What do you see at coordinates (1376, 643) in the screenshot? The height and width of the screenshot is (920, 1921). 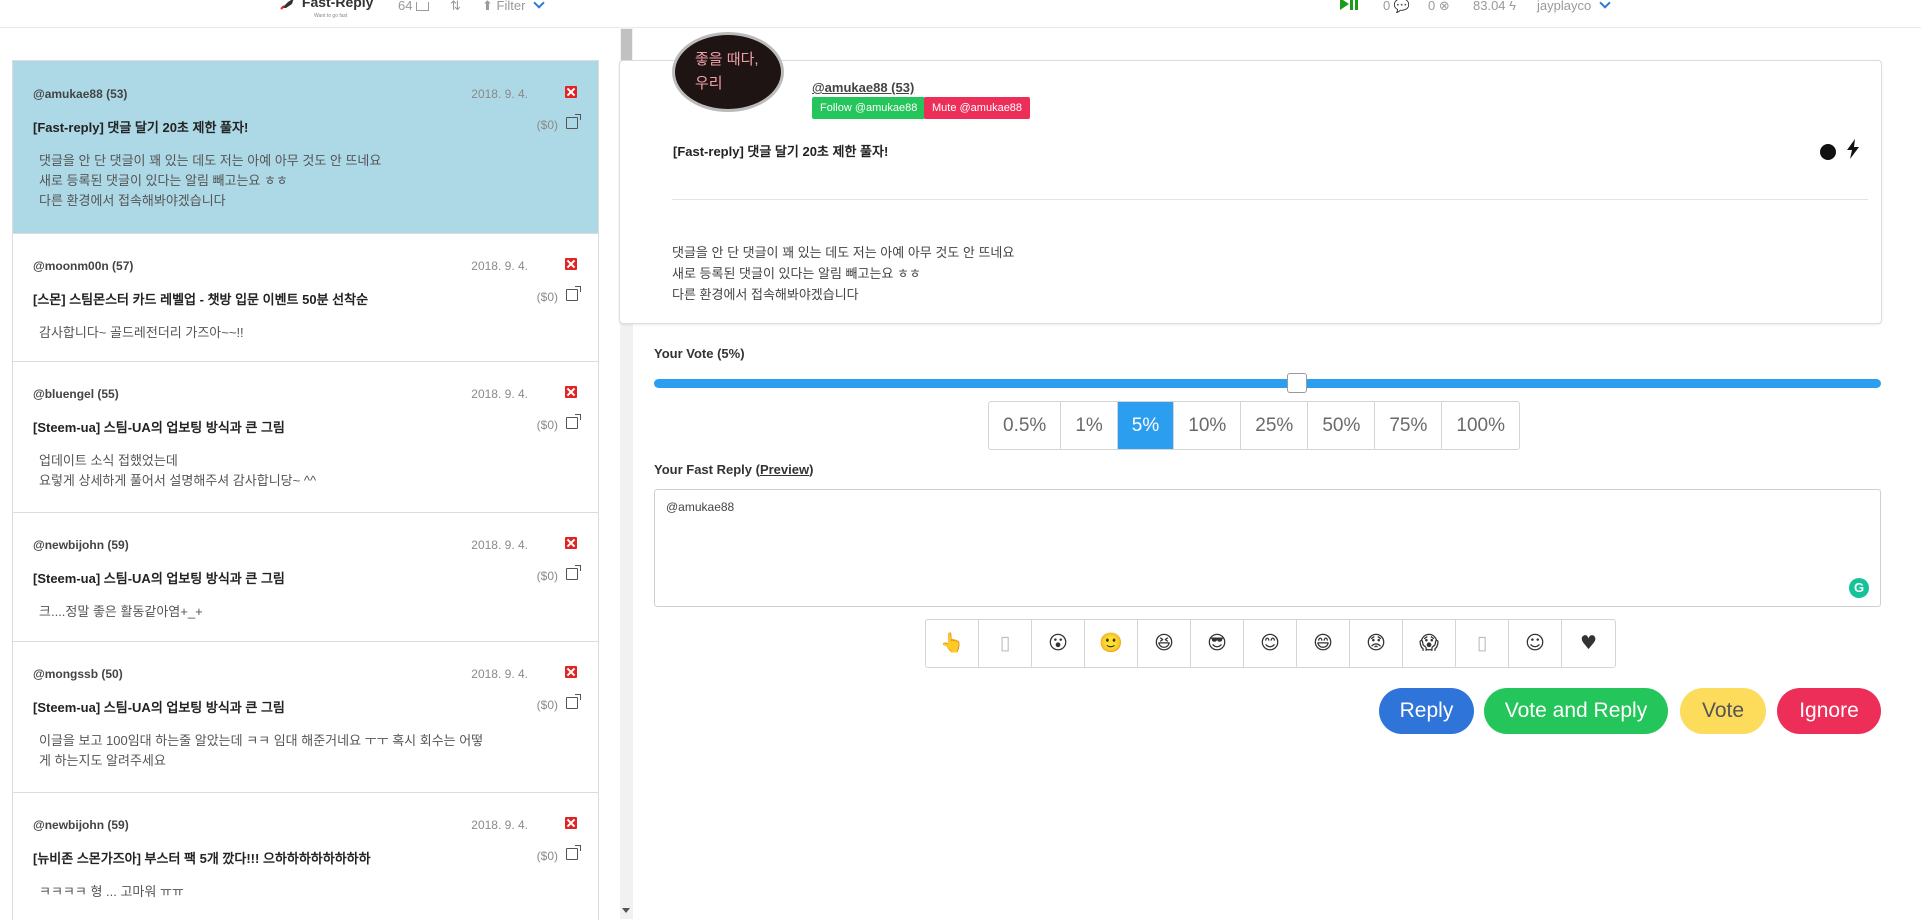 I see `worried-face-icon: 😟` at bounding box center [1376, 643].